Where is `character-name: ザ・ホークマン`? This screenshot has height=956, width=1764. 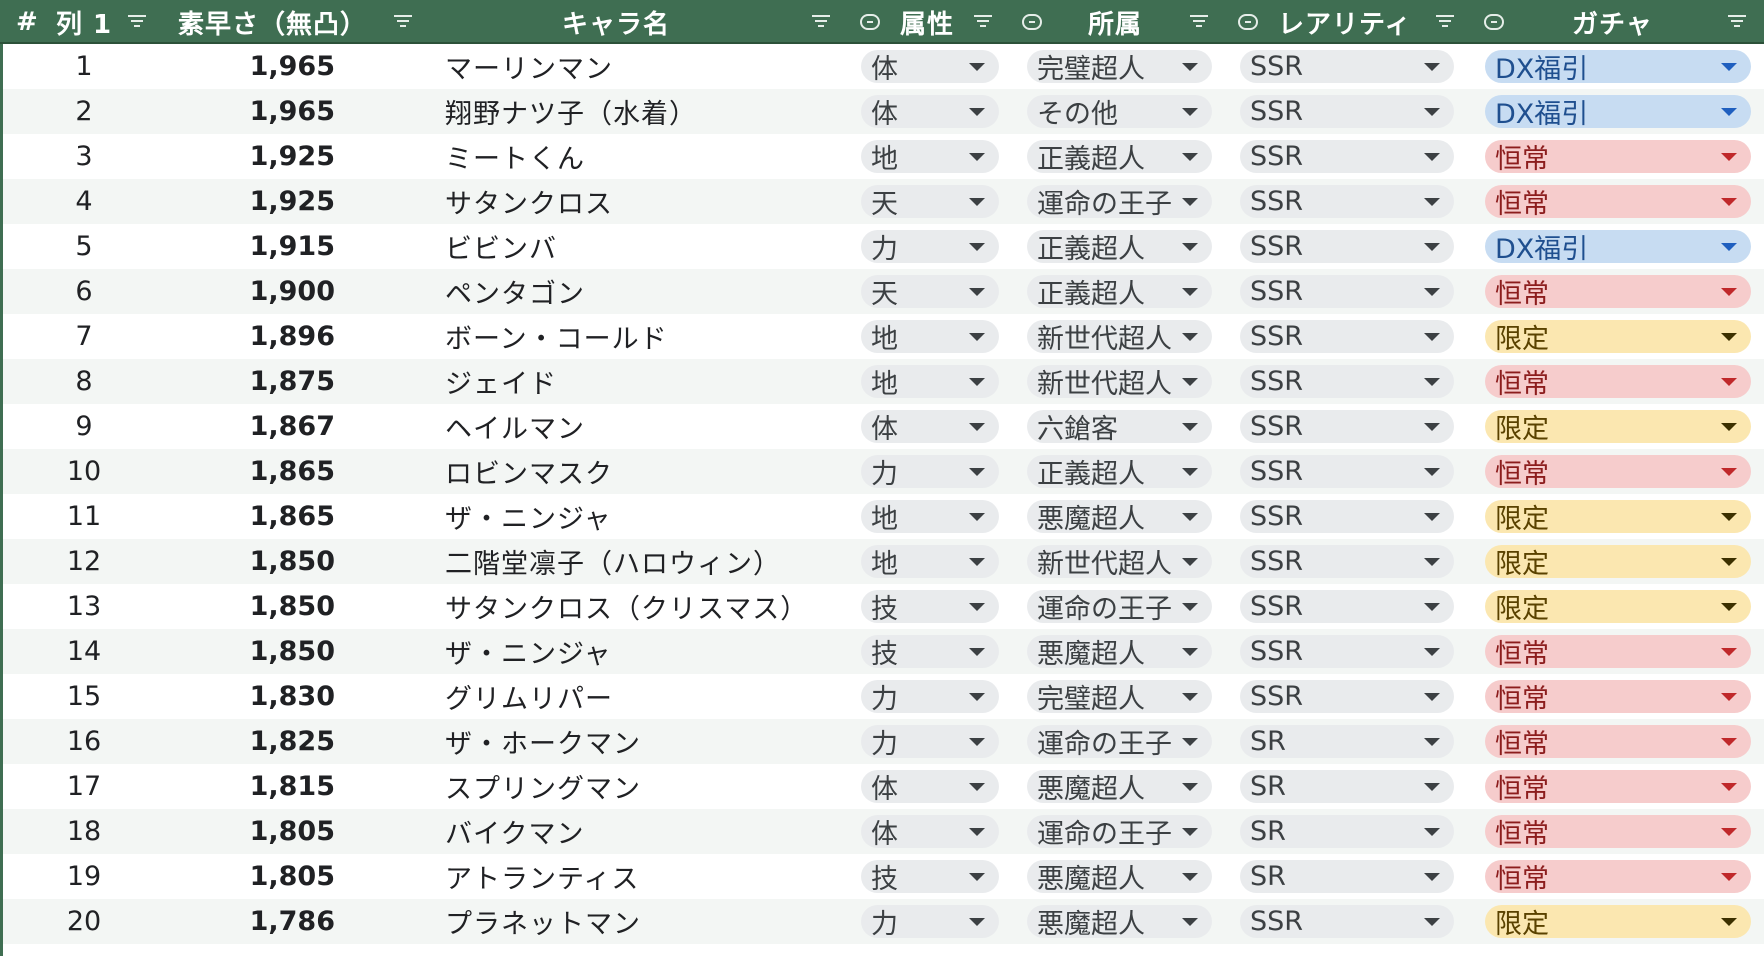
character-name: ザ・ホークマン is located at coordinates (645, 741).